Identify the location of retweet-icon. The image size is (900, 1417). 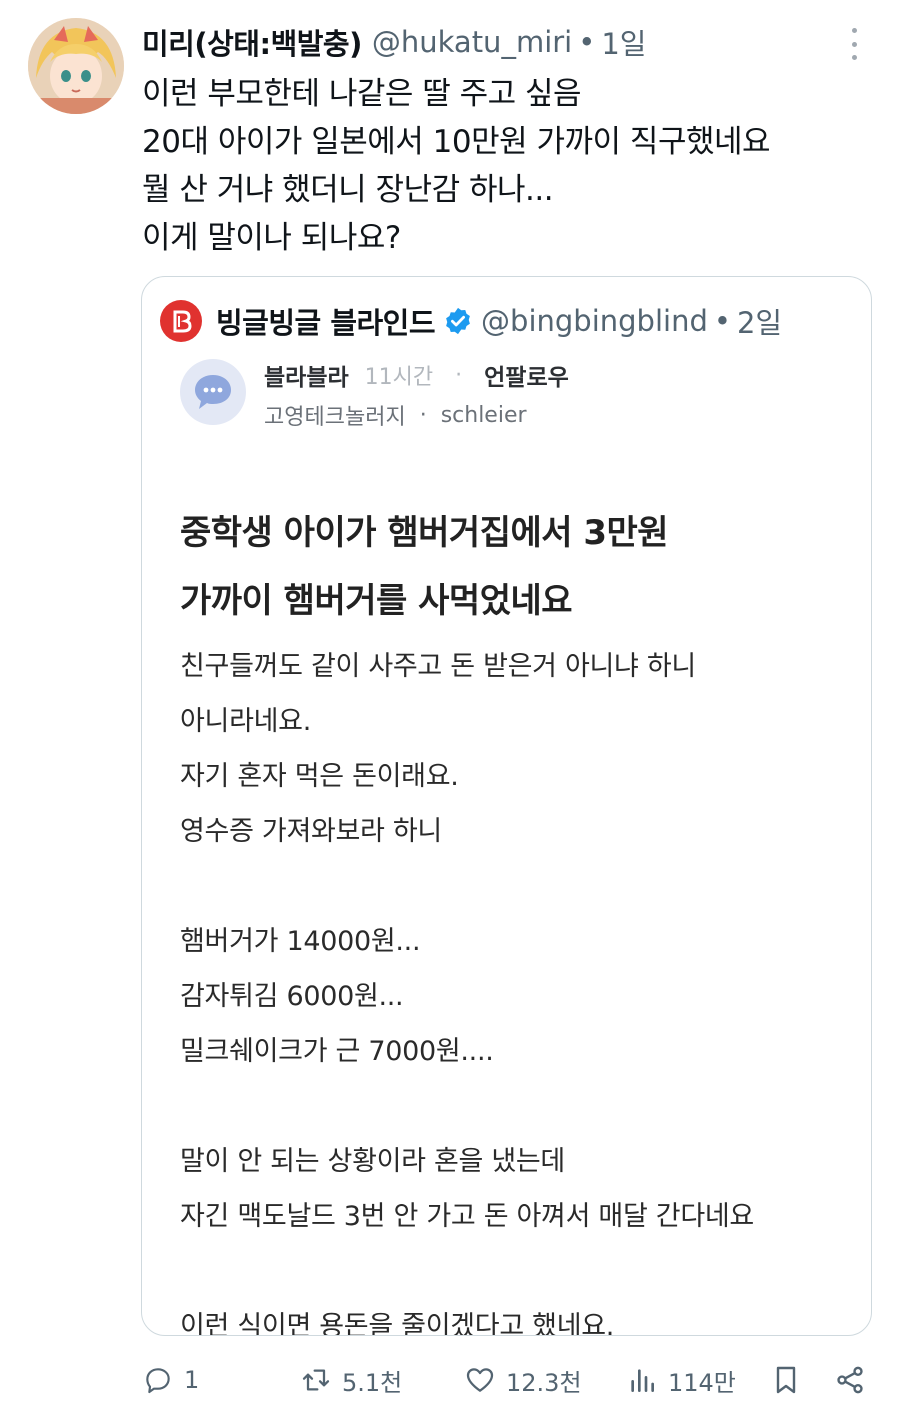
(316, 1380).